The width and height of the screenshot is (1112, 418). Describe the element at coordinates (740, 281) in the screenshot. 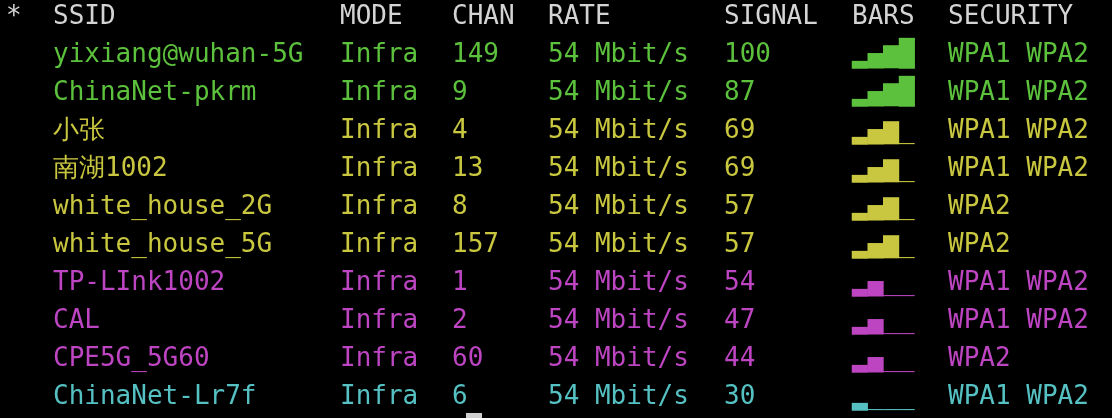

I see `signal-text: 54` at that location.